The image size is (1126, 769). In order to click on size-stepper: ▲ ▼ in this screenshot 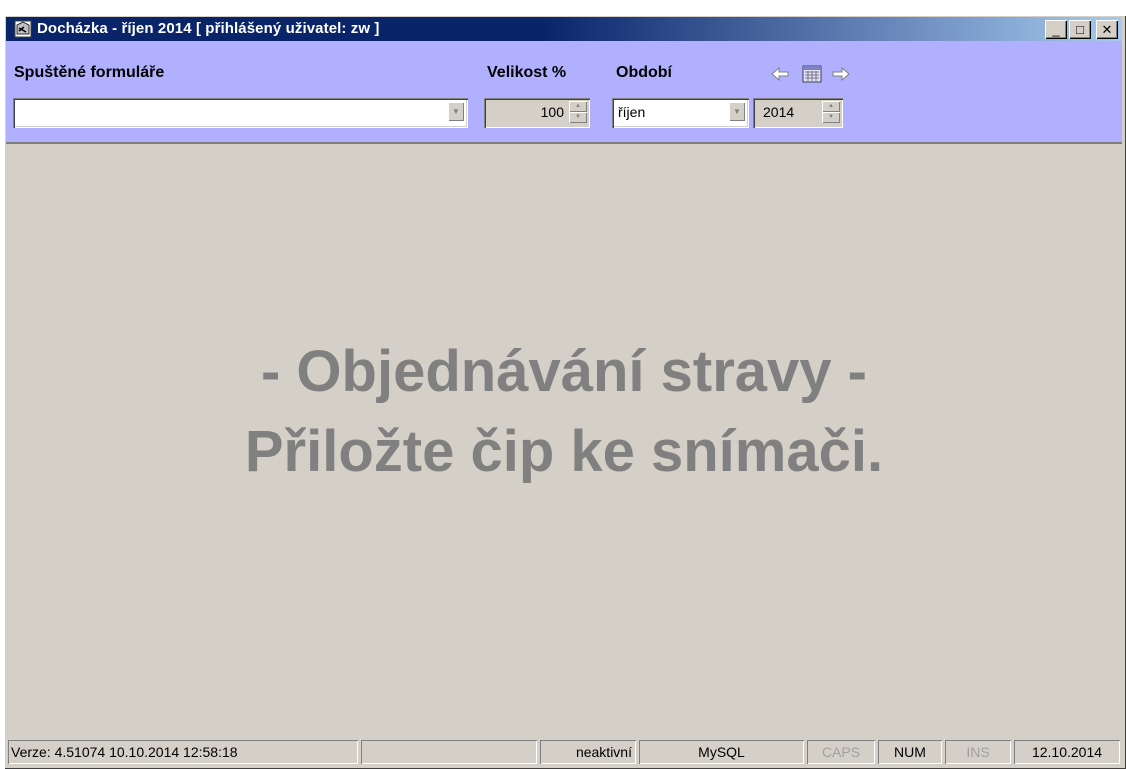, I will do `click(578, 112)`.